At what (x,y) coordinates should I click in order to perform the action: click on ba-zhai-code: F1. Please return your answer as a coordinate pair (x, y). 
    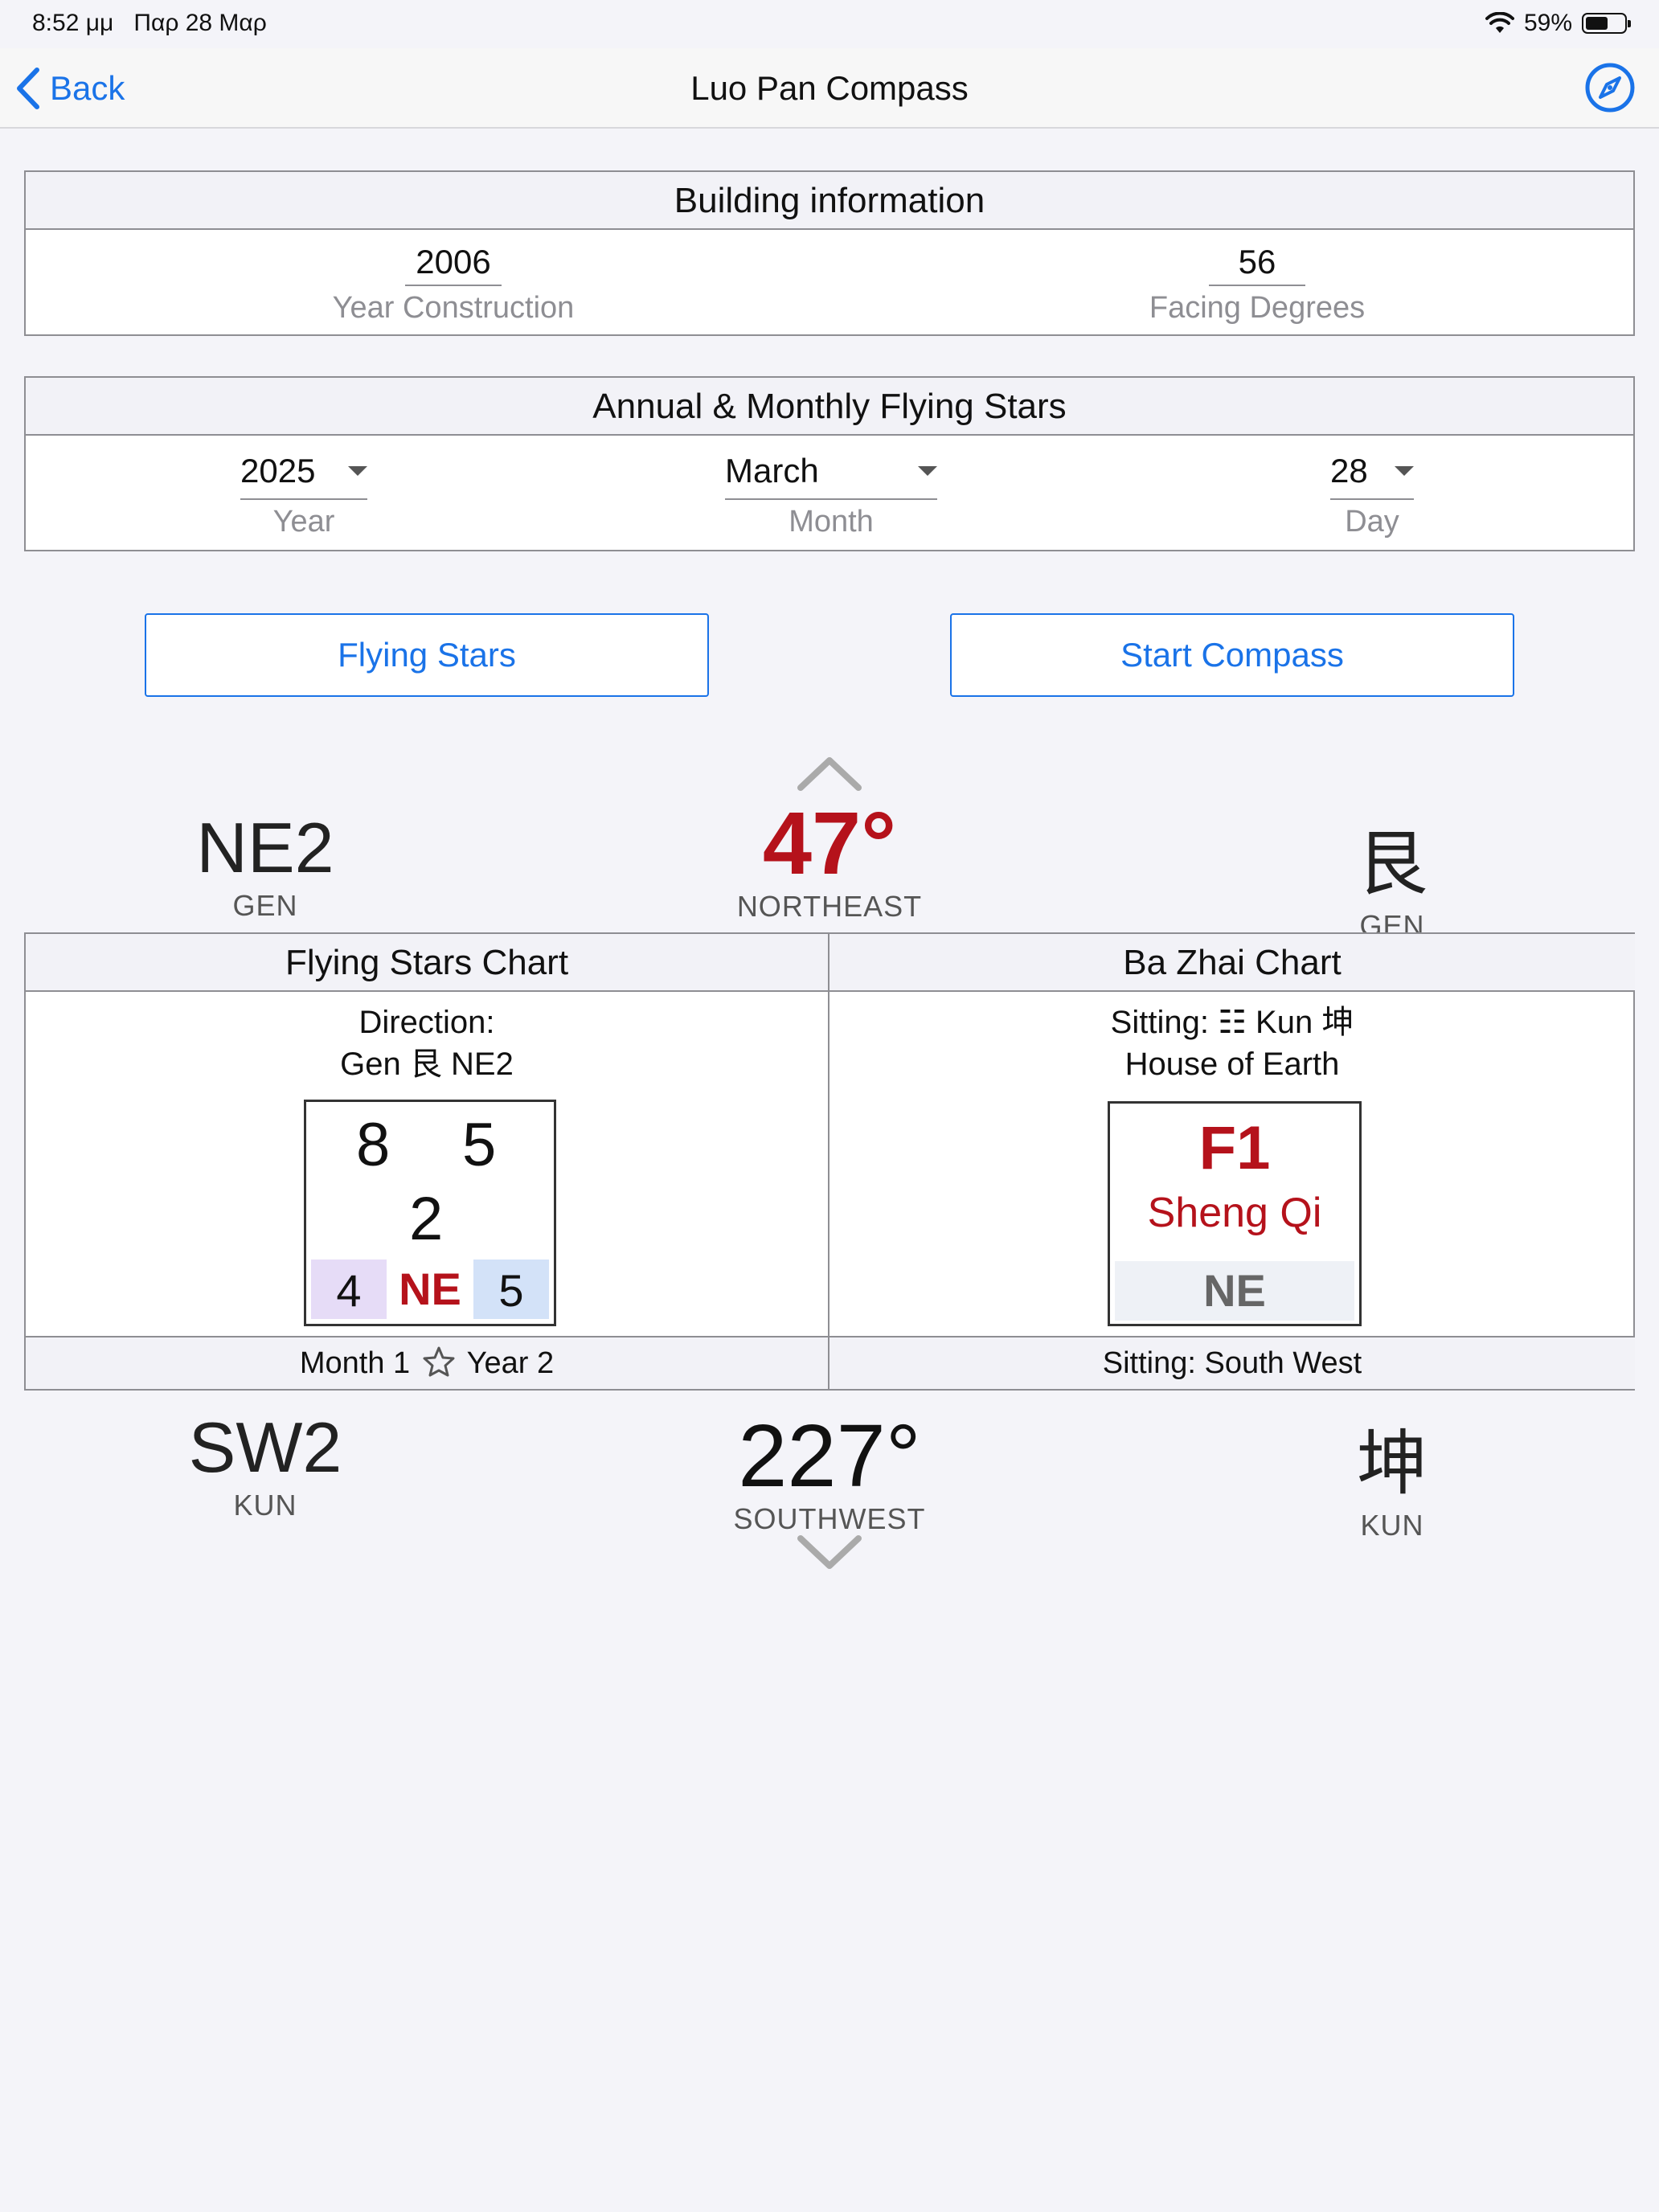
    Looking at the image, I should click on (1234, 1148).